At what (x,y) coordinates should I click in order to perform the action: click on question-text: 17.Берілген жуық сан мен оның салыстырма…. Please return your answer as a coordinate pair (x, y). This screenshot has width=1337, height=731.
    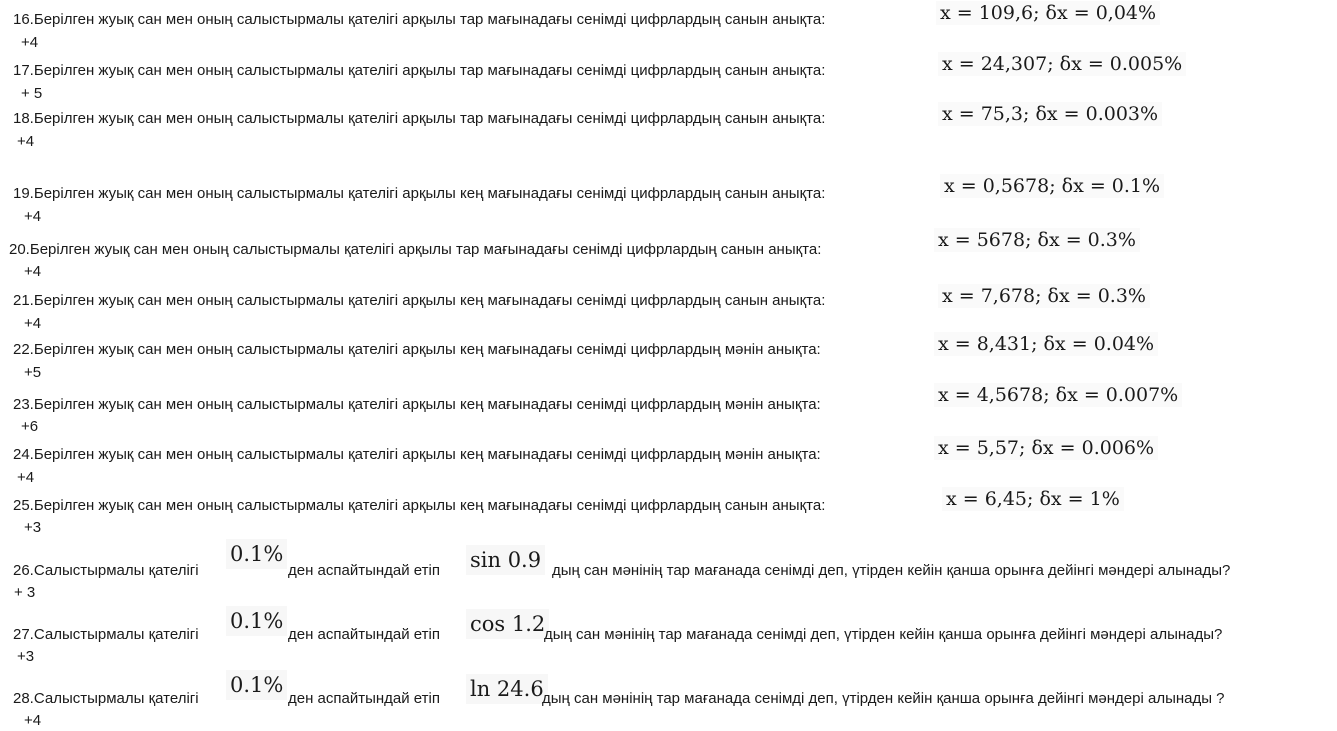
    Looking at the image, I should click on (419, 70).